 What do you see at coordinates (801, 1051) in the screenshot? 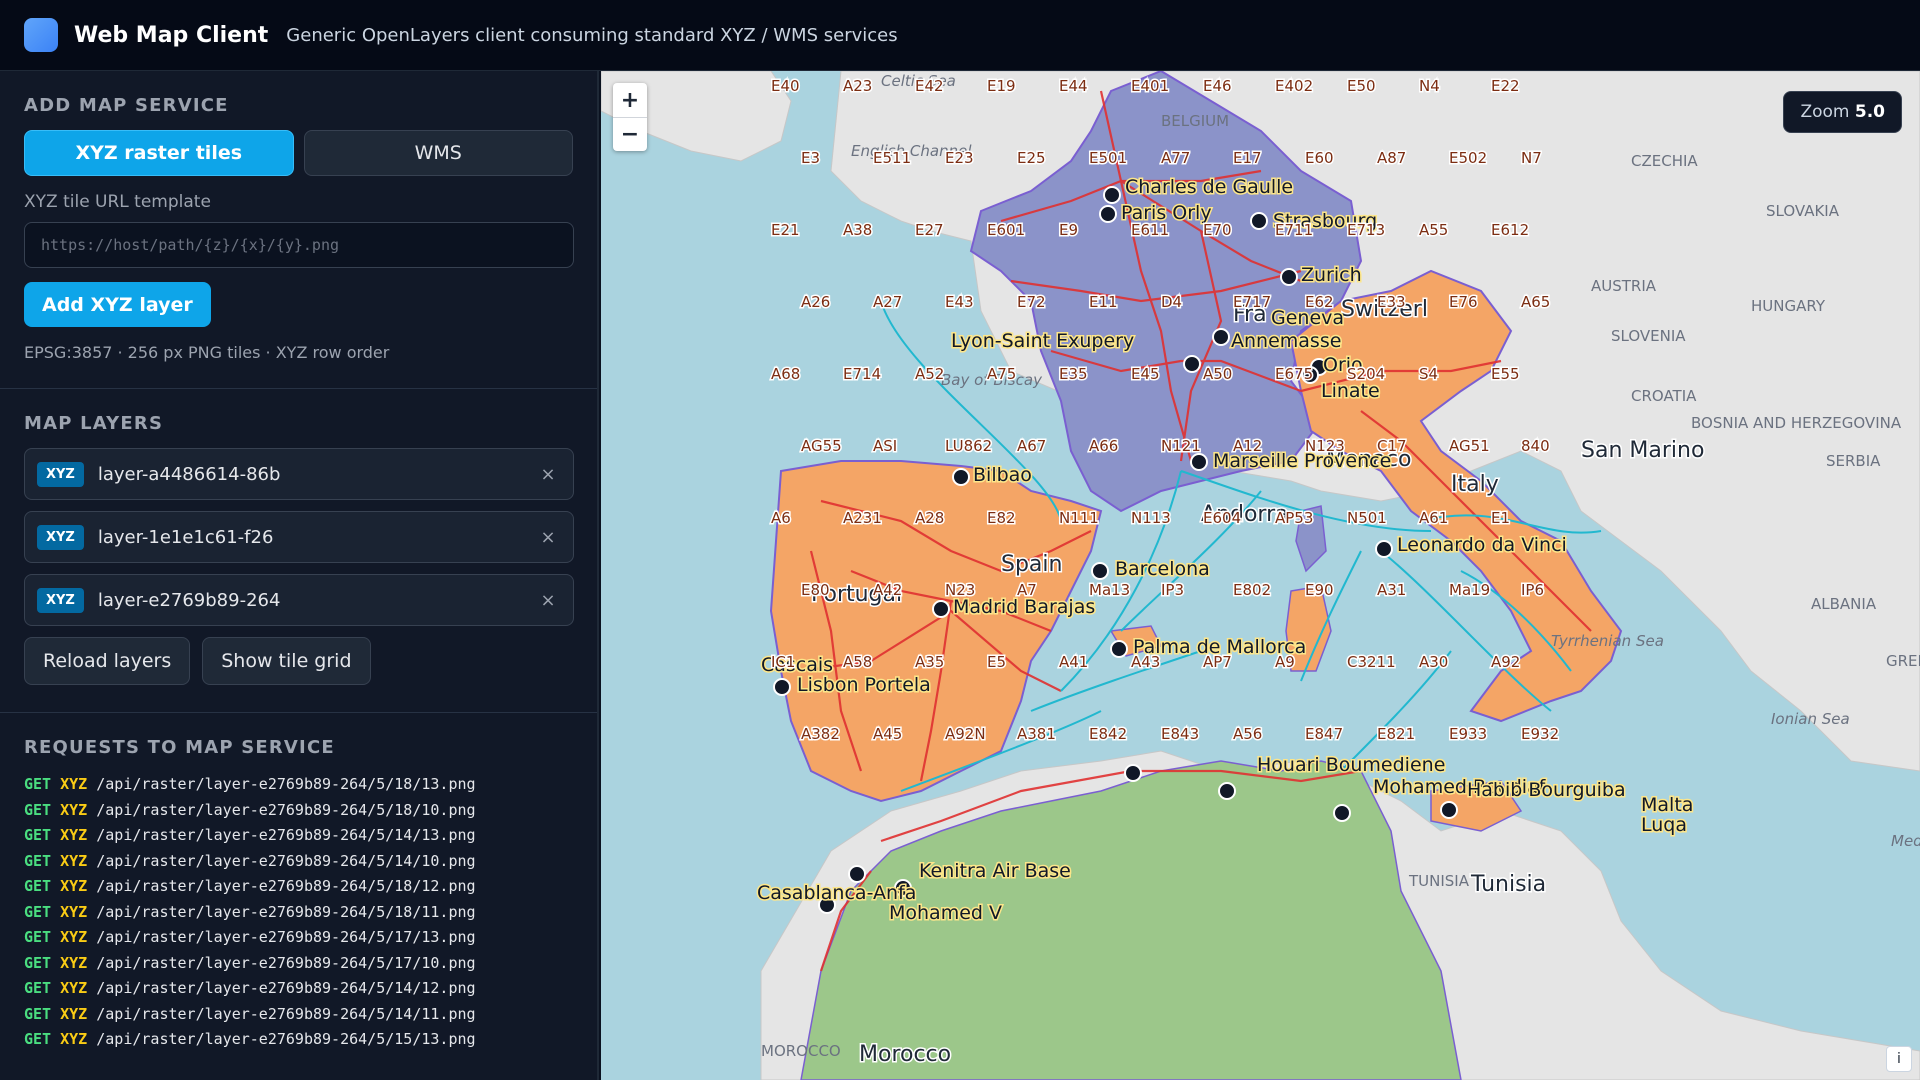
I see `country-label: MOROCCO` at bounding box center [801, 1051].